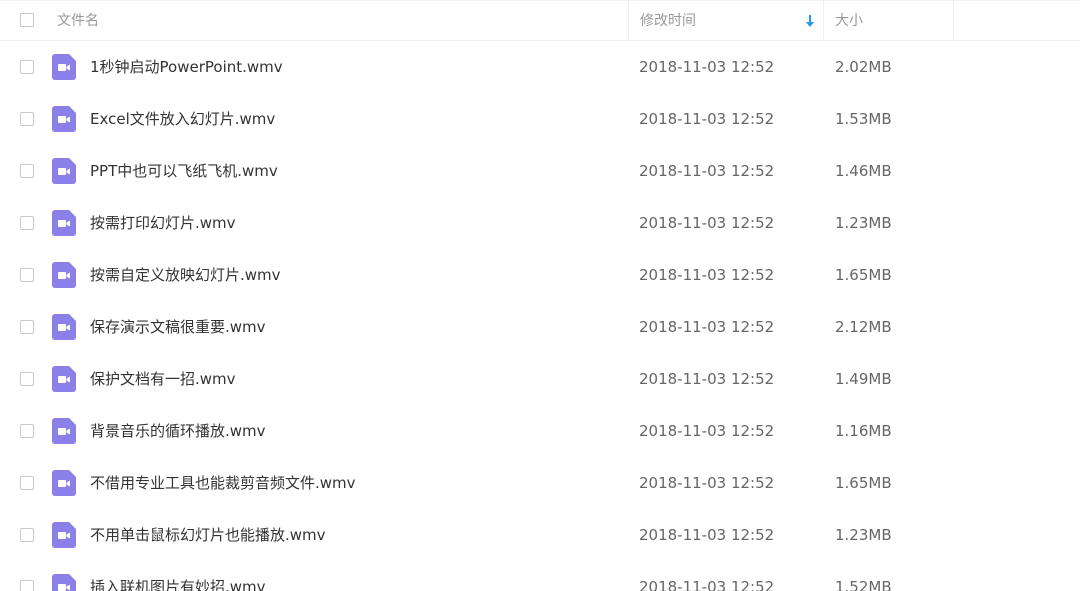  Describe the element at coordinates (540, 171) in the screenshot. I see `file-row: PPT中也可以飞纸飞机.wmv 2018-11-03 12:52 1.46MB` at that location.